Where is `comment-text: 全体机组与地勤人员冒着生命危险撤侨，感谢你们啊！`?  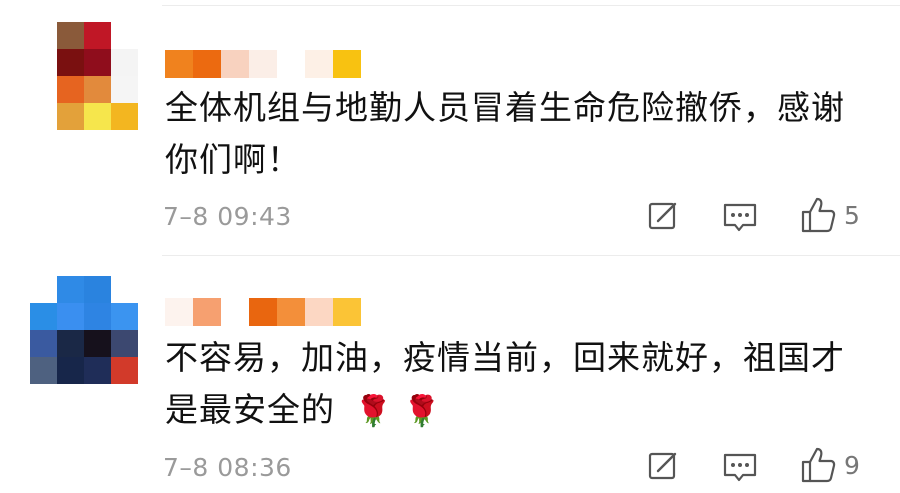
comment-text: 全体机组与地勤人员冒着生命危险撤侨，感谢你们啊！ is located at coordinates (505, 133).